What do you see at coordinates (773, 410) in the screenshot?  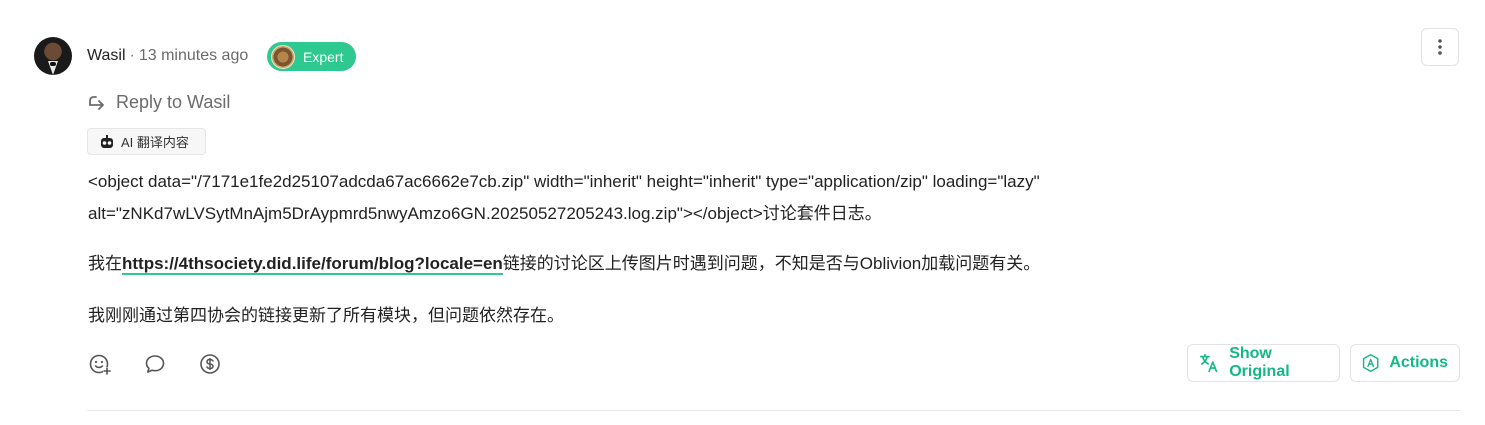 I see `post-divider` at bounding box center [773, 410].